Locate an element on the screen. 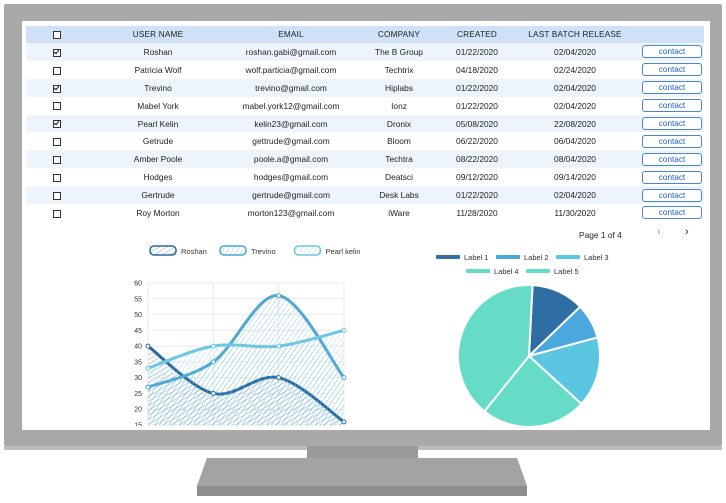 The width and height of the screenshot is (726, 503). cell-name: Roshan is located at coordinates (158, 52).